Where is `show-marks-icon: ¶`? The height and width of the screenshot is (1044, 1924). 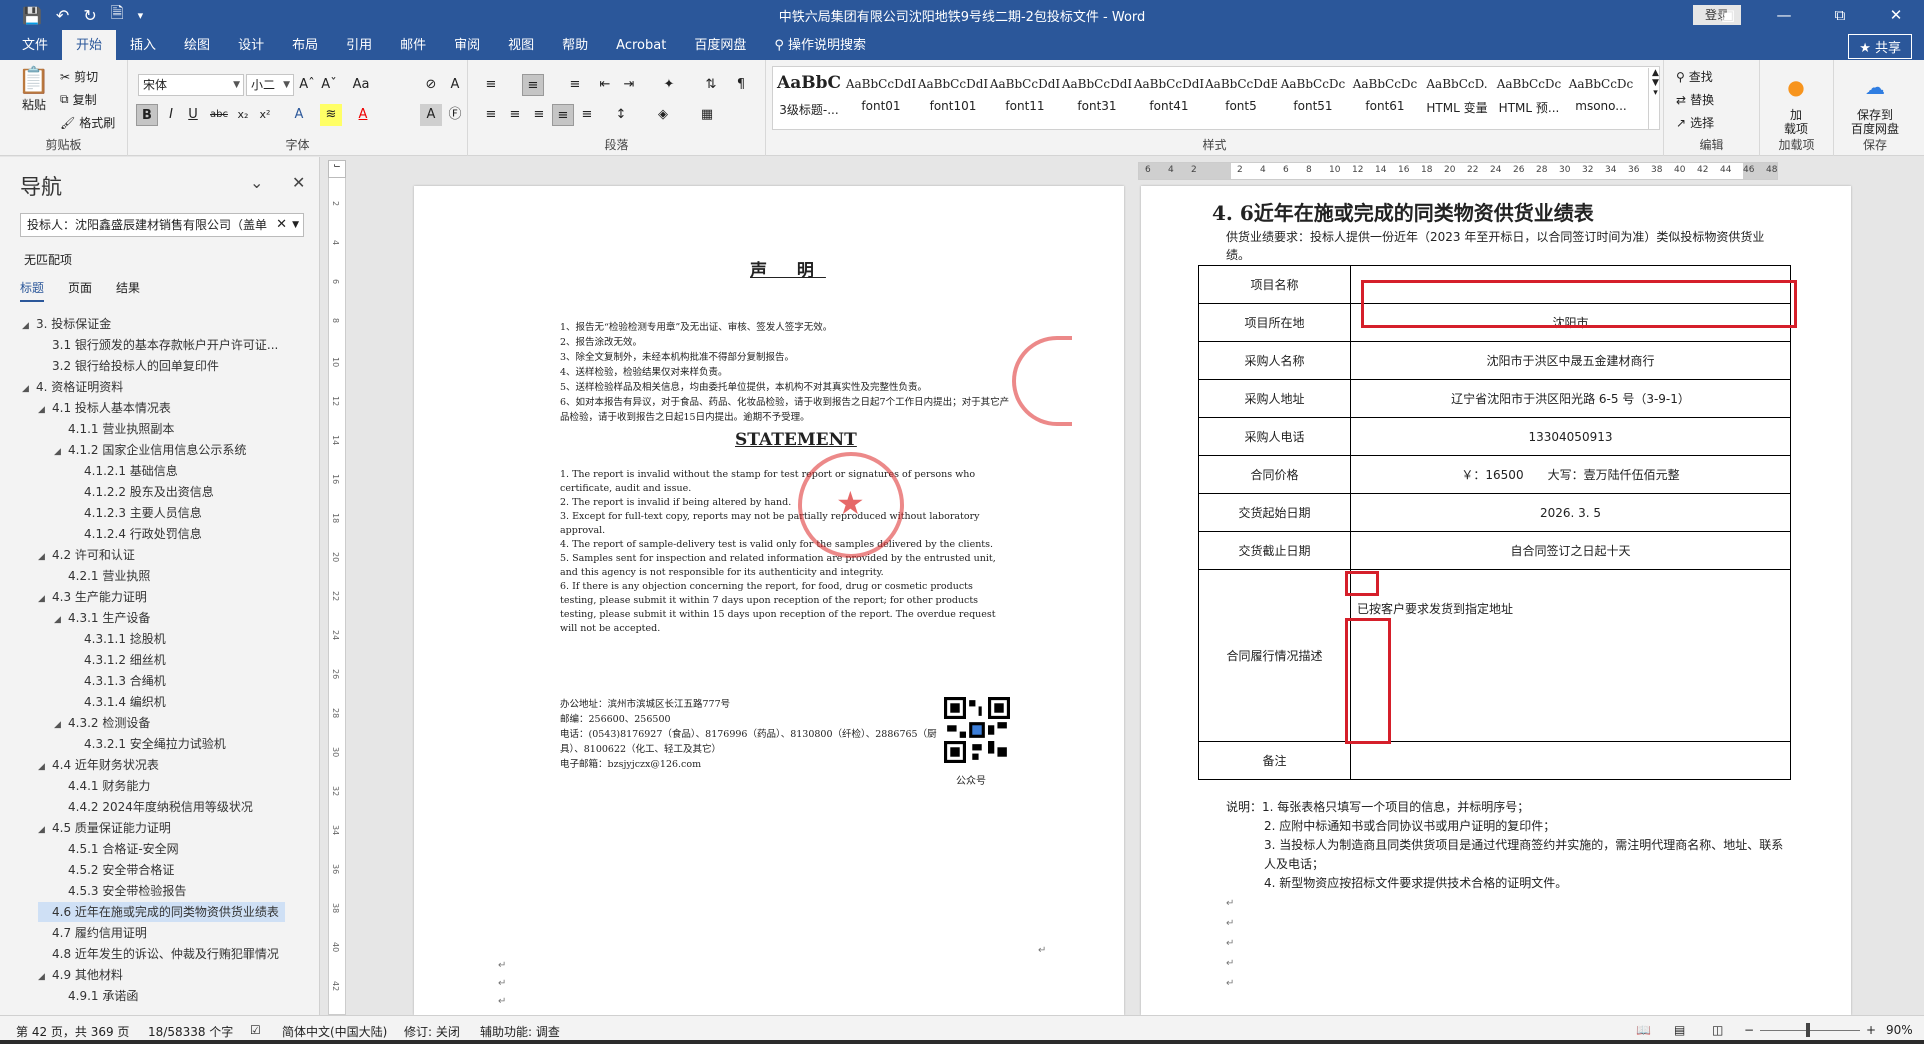 show-marks-icon: ¶ is located at coordinates (741, 85).